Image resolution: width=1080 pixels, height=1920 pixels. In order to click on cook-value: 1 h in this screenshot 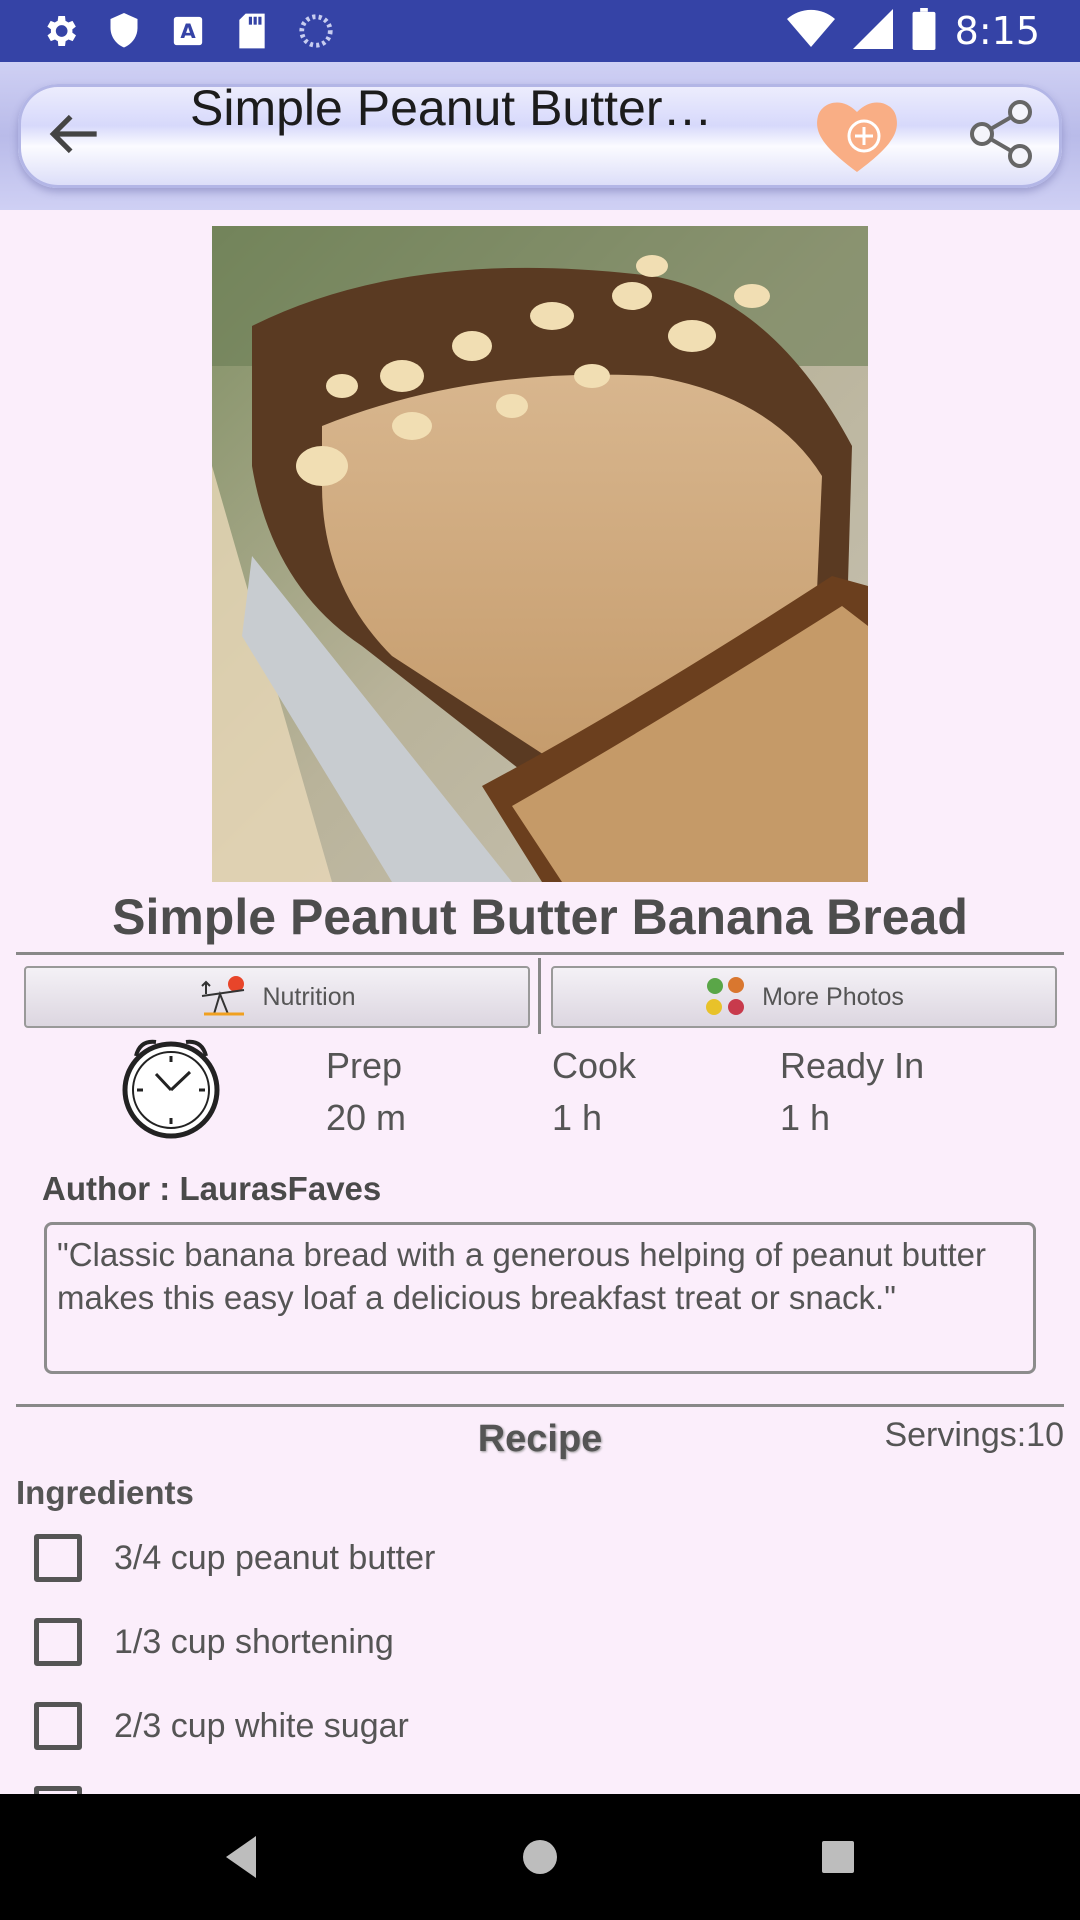, I will do `click(577, 1117)`.